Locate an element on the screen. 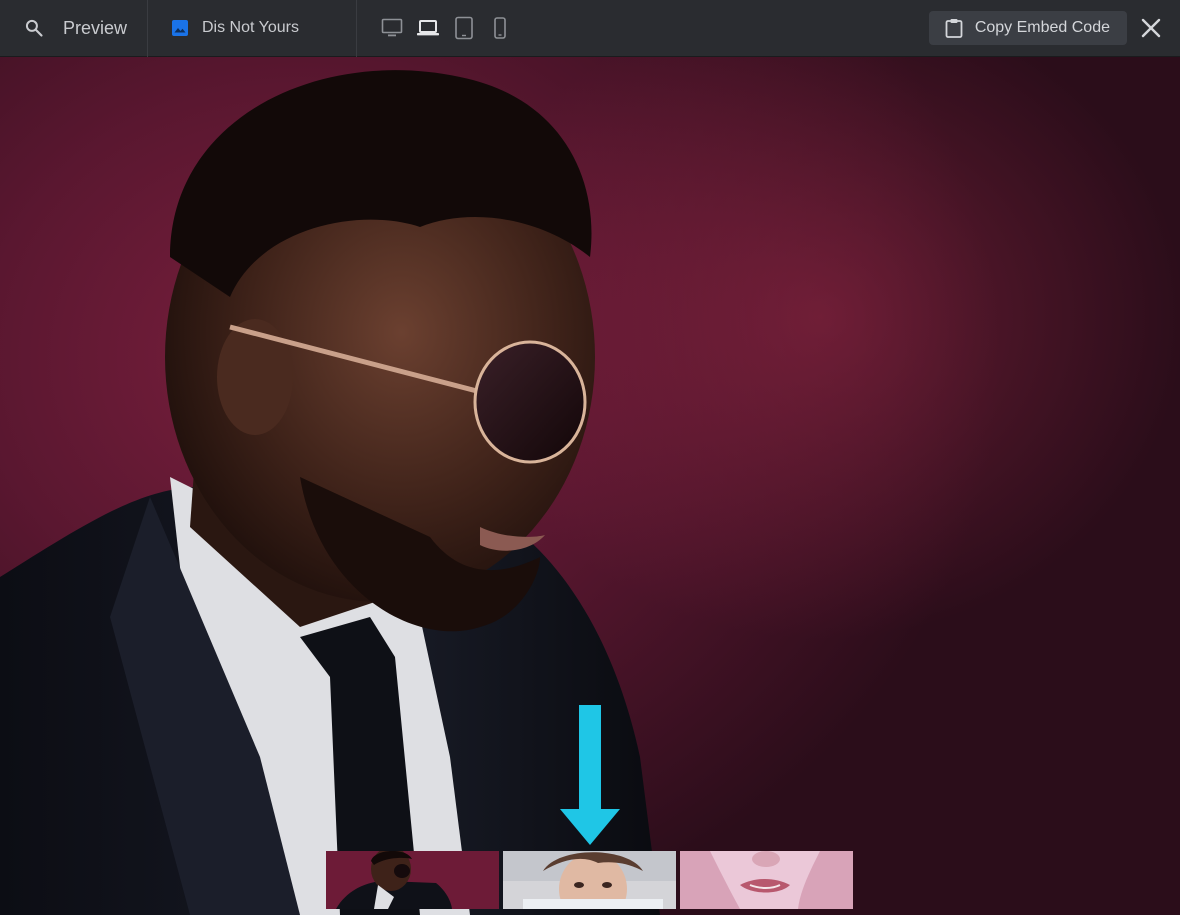  device-switcher is located at coordinates (434, 28).